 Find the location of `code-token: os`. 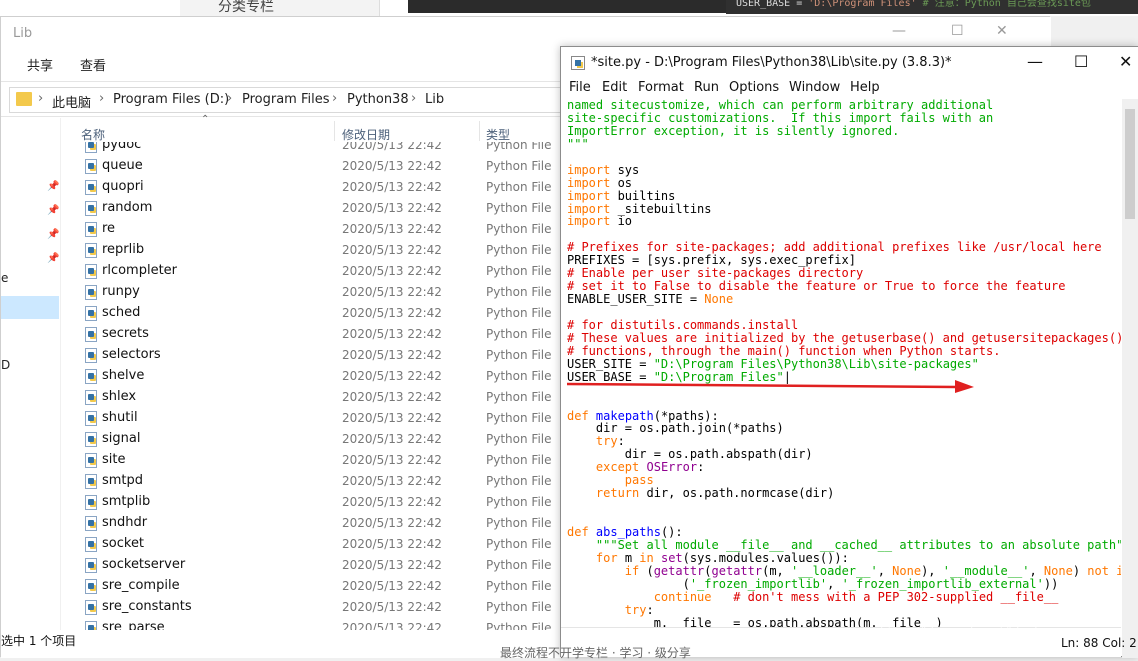

code-token: os is located at coordinates (621, 182).